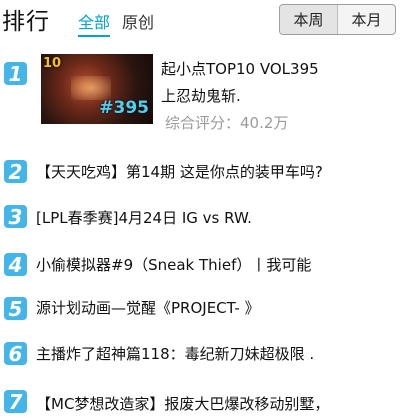 The image size is (402, 420). I want to click on rank-badge-4: 4, so click(15, 265).